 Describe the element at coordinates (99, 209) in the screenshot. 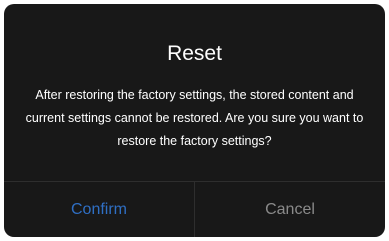

I see `confirm-button: Confirm` at that location.